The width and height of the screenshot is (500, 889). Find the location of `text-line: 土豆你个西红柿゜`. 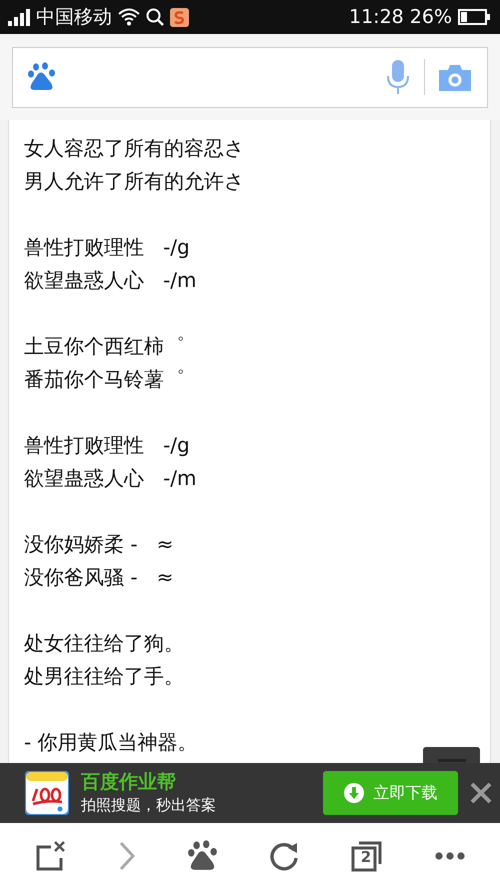

text-line: 土豆你个西红柿゜ is located at coordinates (104, 346).